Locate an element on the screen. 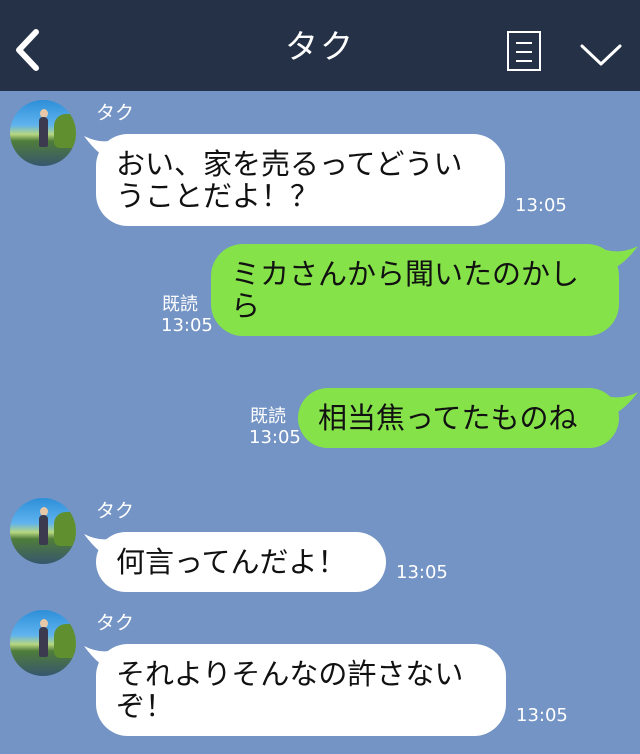  message-bubble: ミカさんから聞いたのかしら is located at coordinates (415, 290).